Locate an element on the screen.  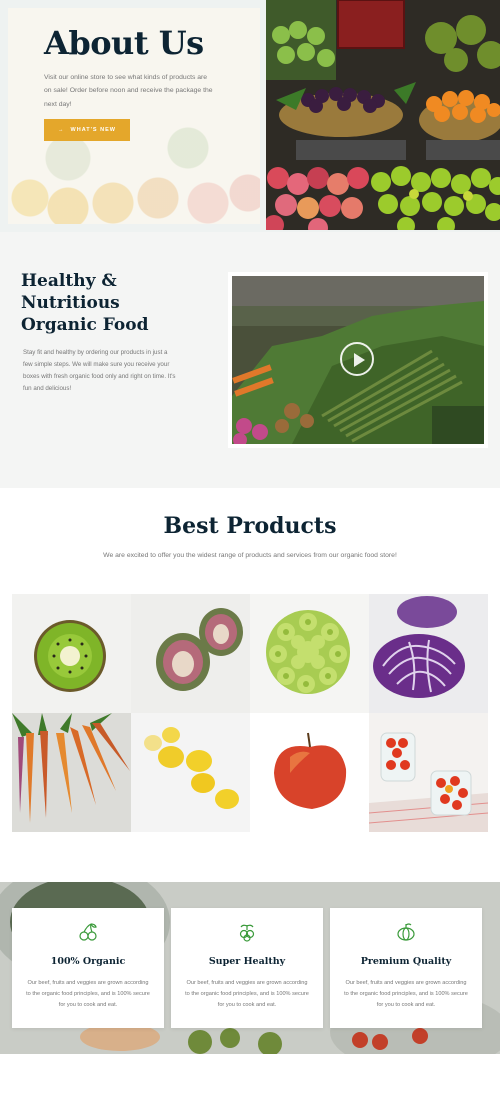
product-romanesco is located at coordinates (309, 653).